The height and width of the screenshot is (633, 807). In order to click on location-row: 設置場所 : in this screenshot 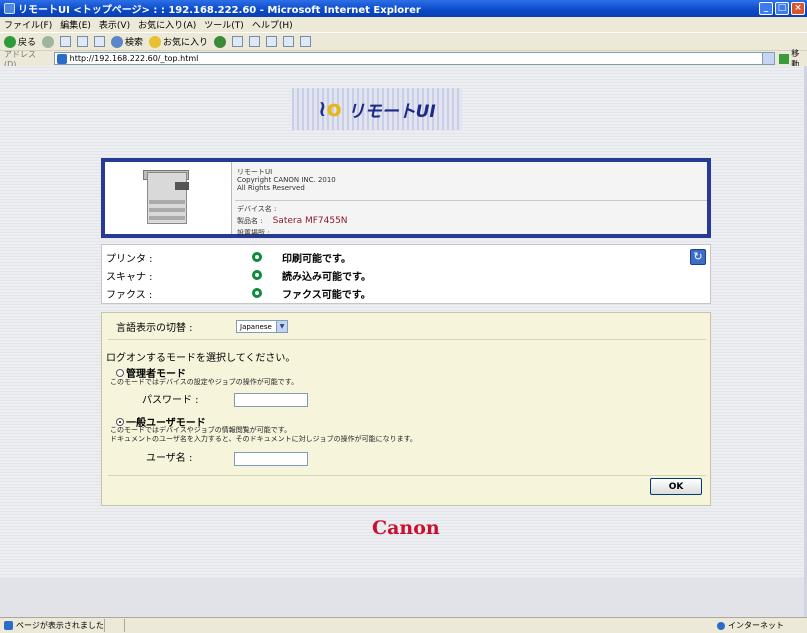, I will do `click(253, 233)`.